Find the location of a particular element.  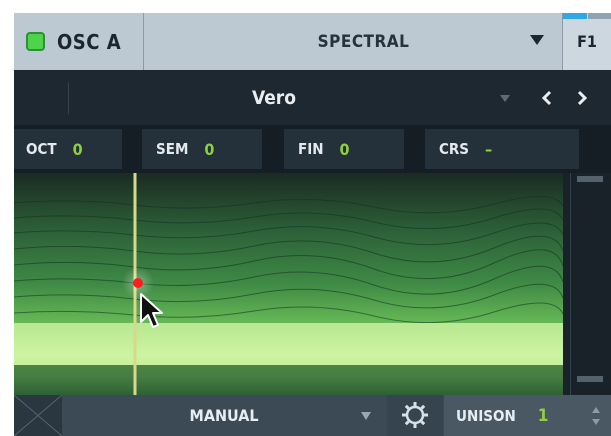

prev-preset-button is located at coordinates (547, 98).